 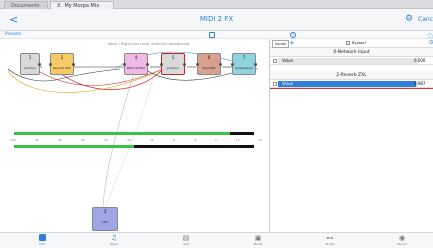 I want to click on node-label: Pitch Shifter, so click(x=136, y=68).